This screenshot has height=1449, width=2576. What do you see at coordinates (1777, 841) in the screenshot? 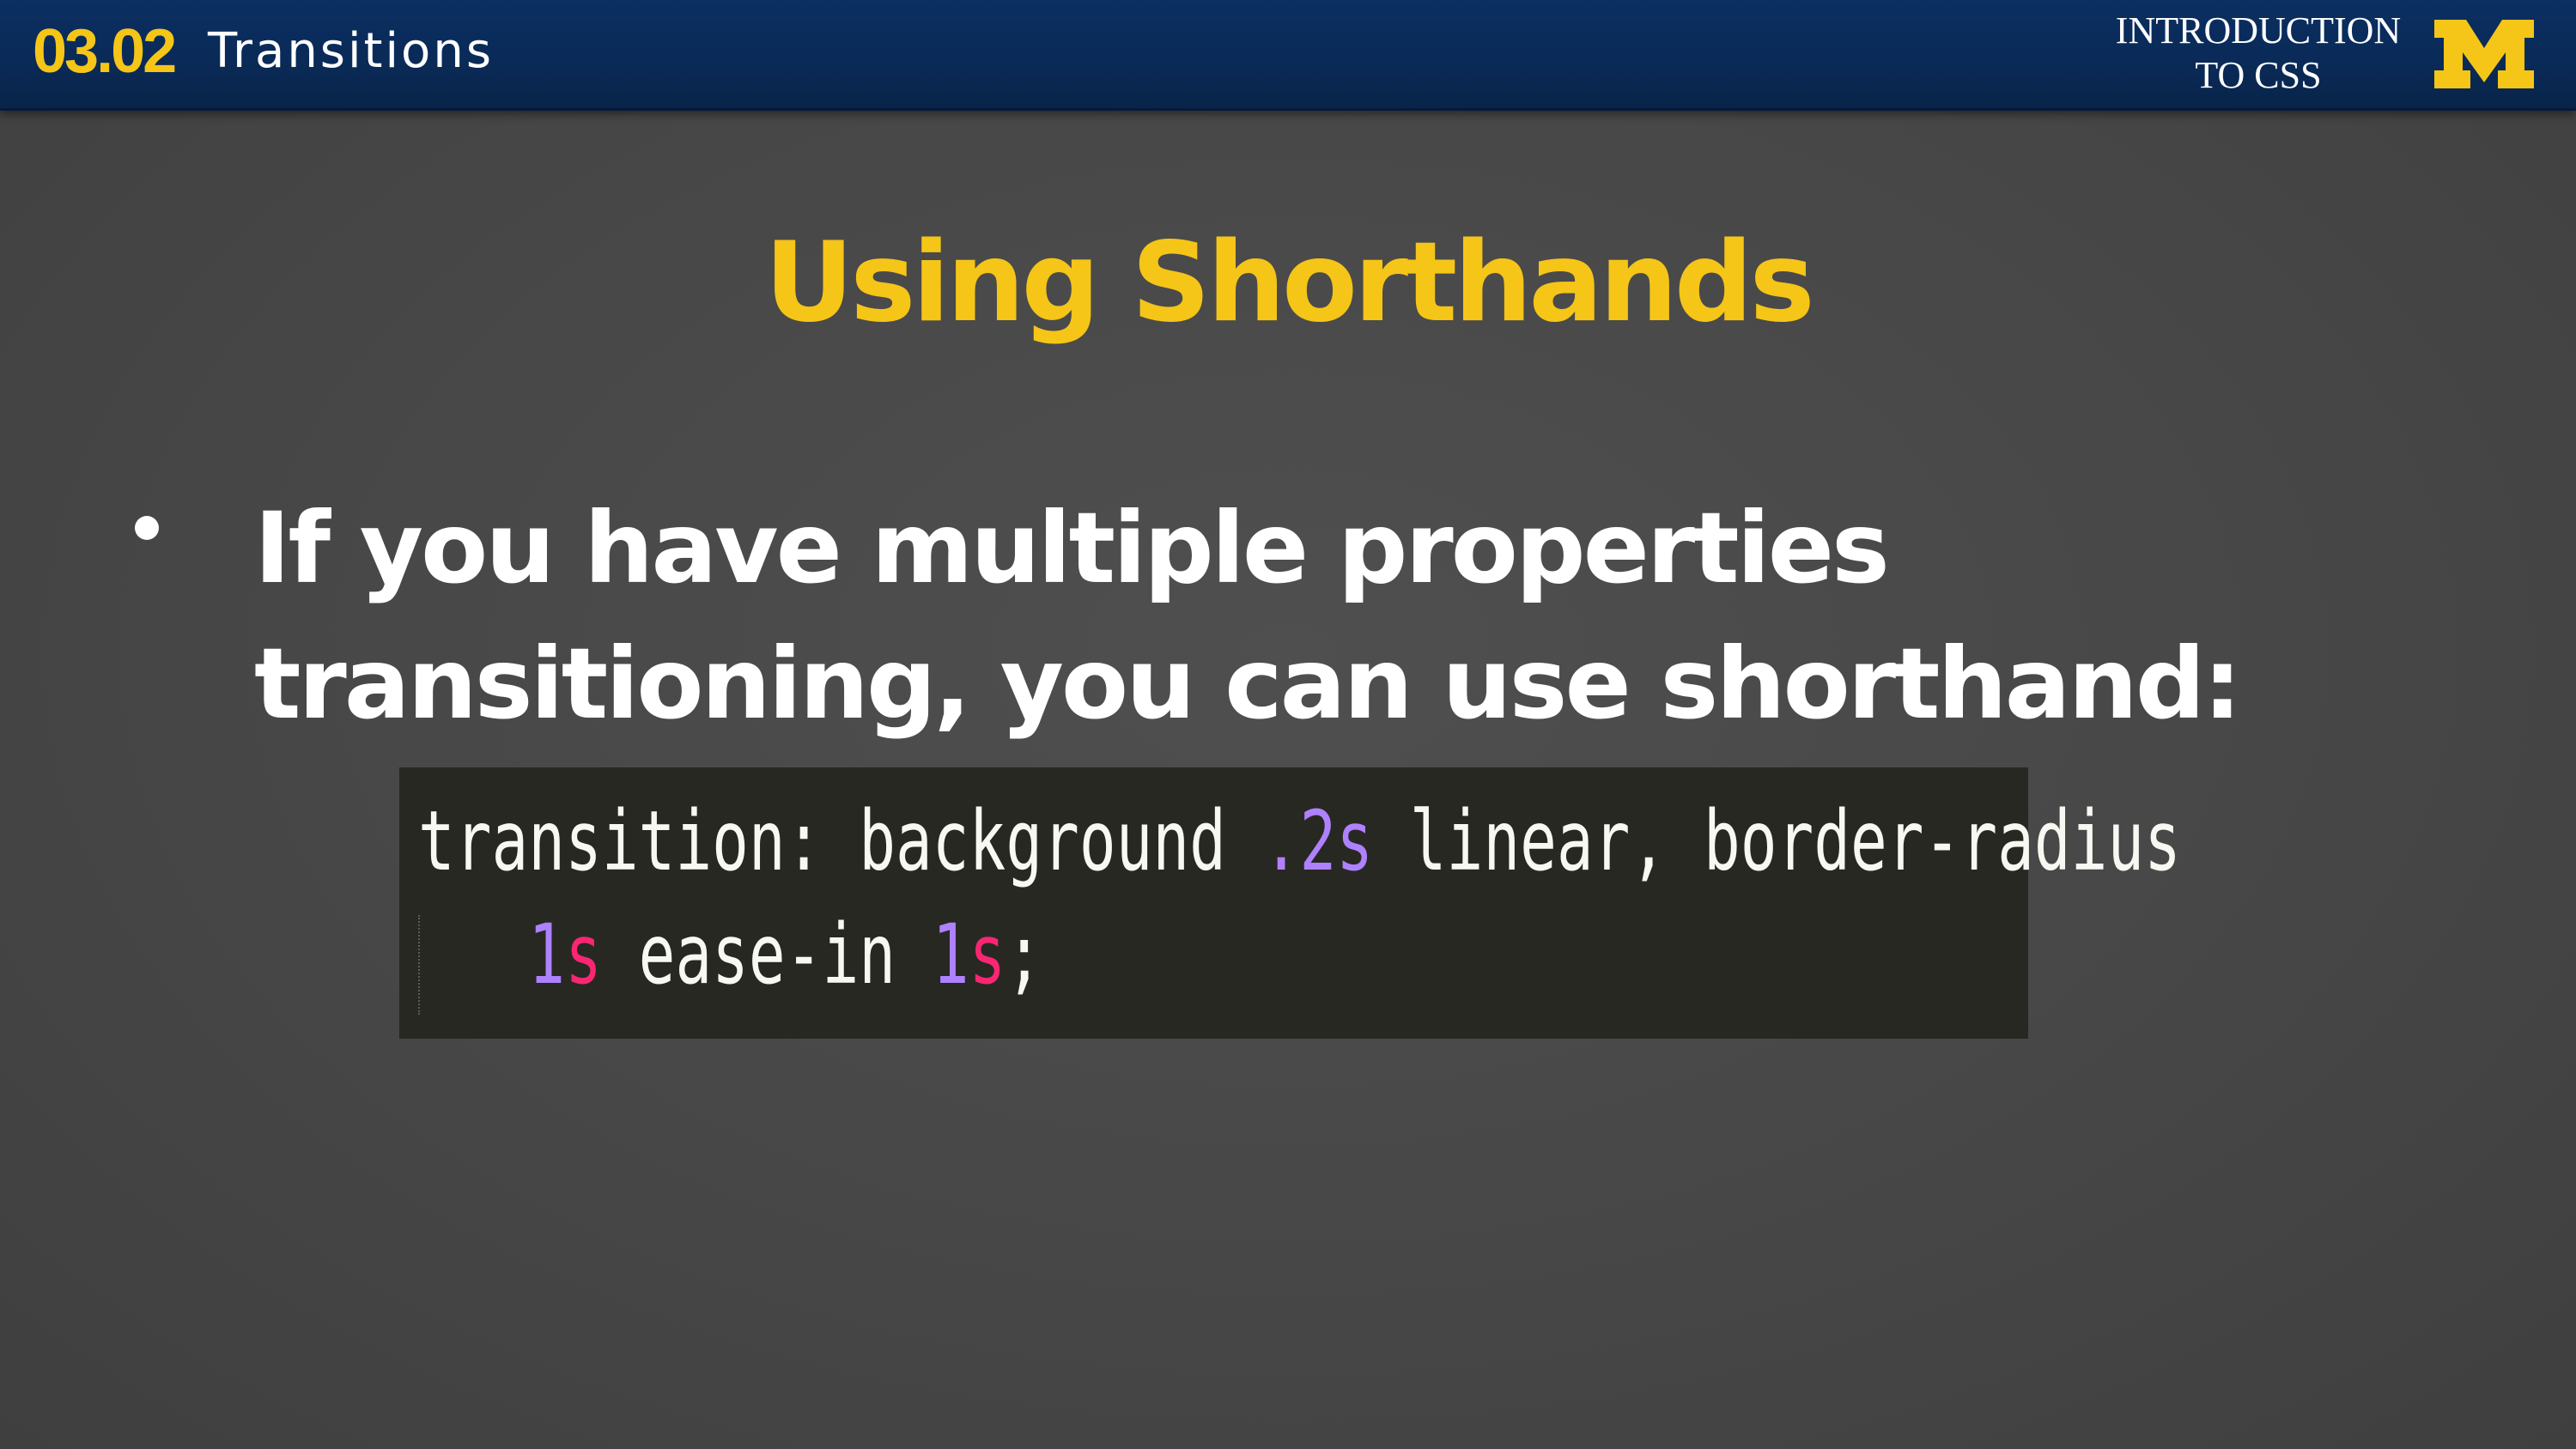
I see `code-token: linear, border-radius` at bounding box center [1777, 841].